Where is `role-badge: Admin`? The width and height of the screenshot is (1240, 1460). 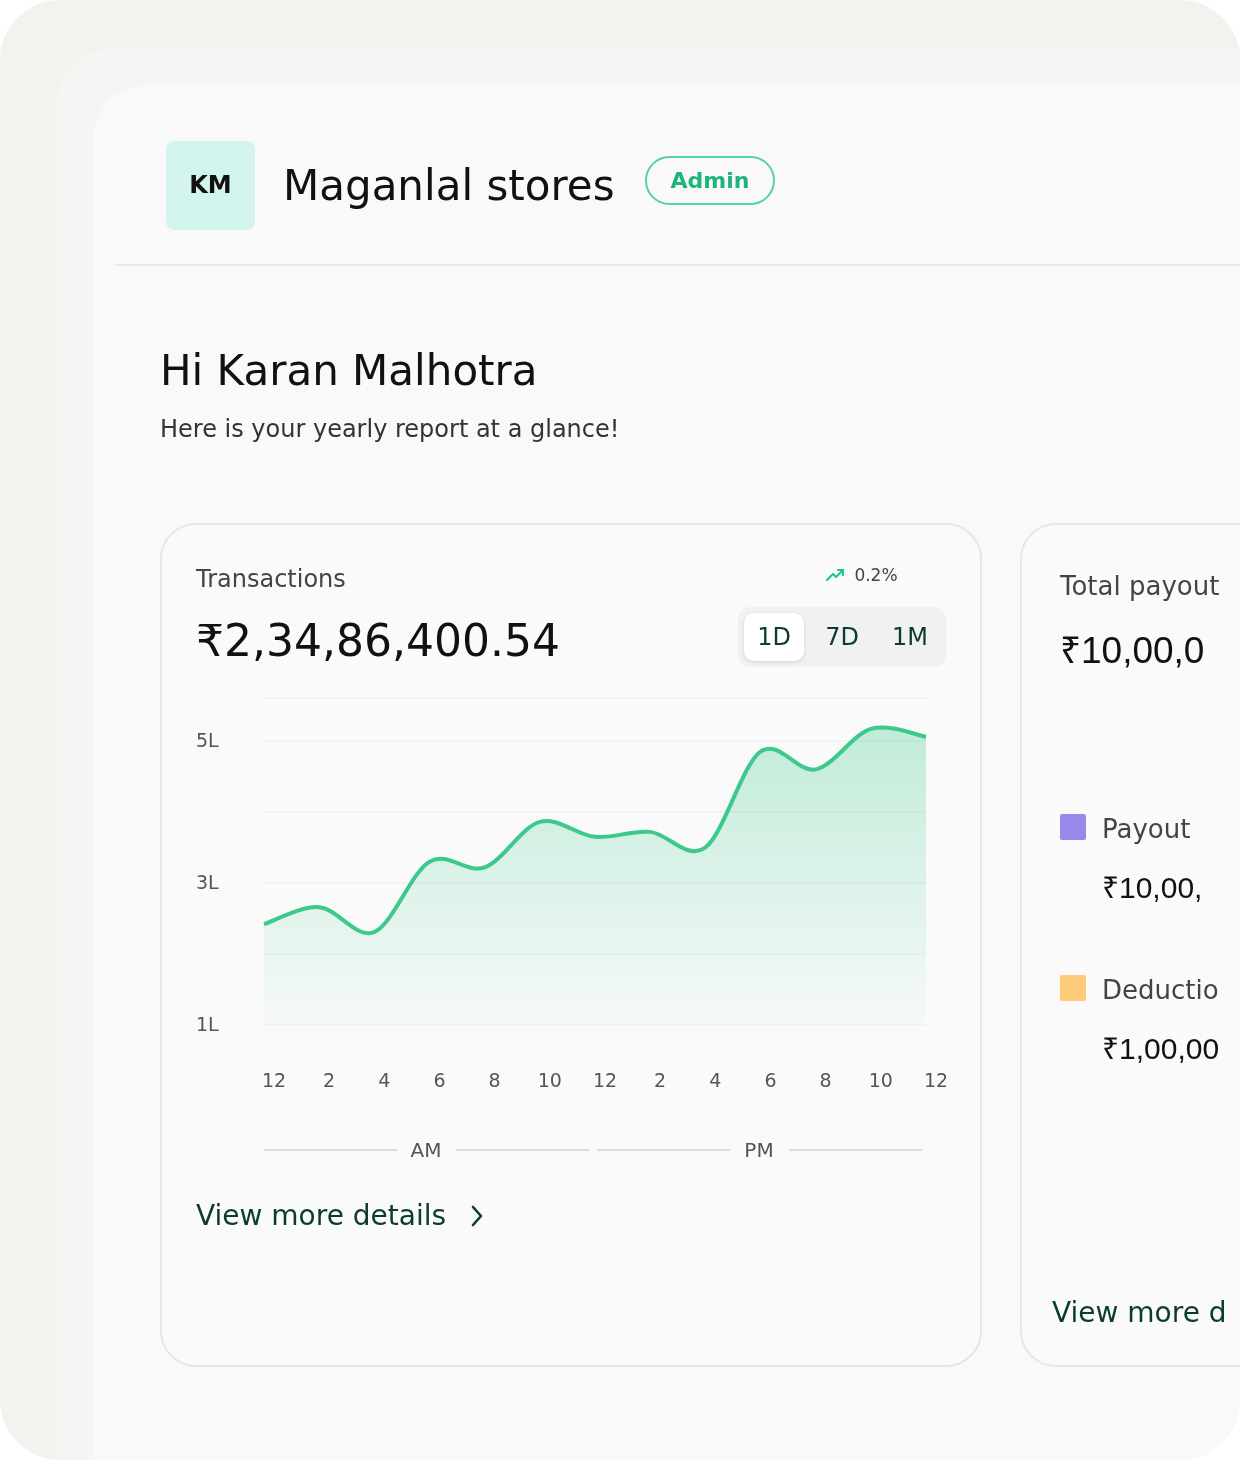 role-badge: Admin is located at coordinates (710, 180).